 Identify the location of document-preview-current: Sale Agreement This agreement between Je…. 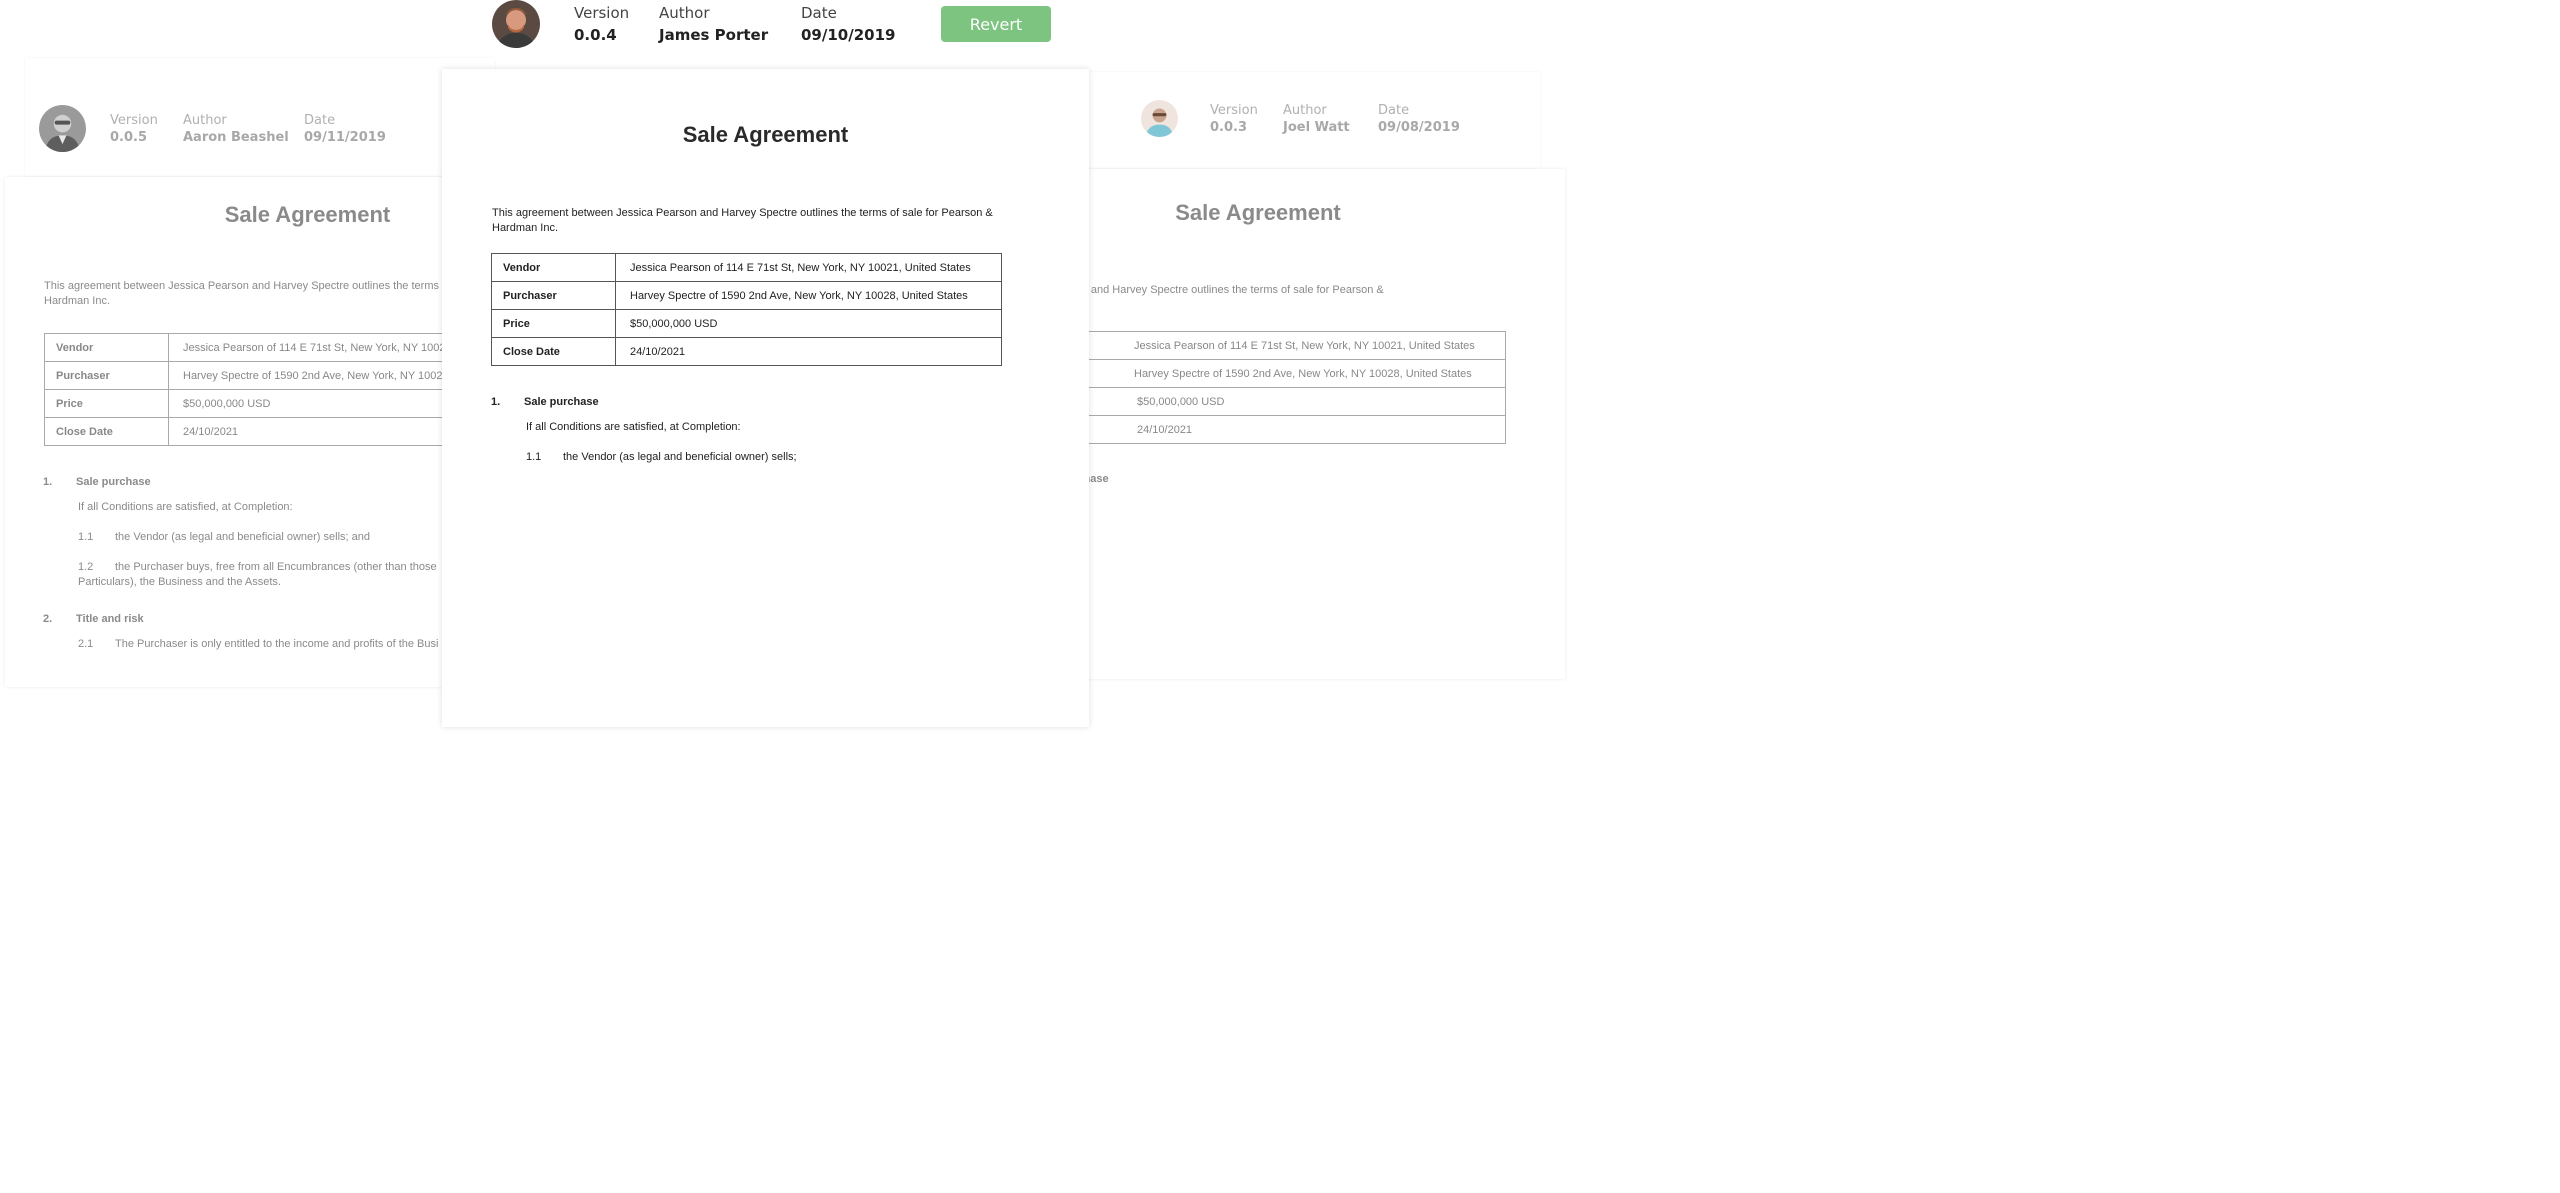
(765, 398).